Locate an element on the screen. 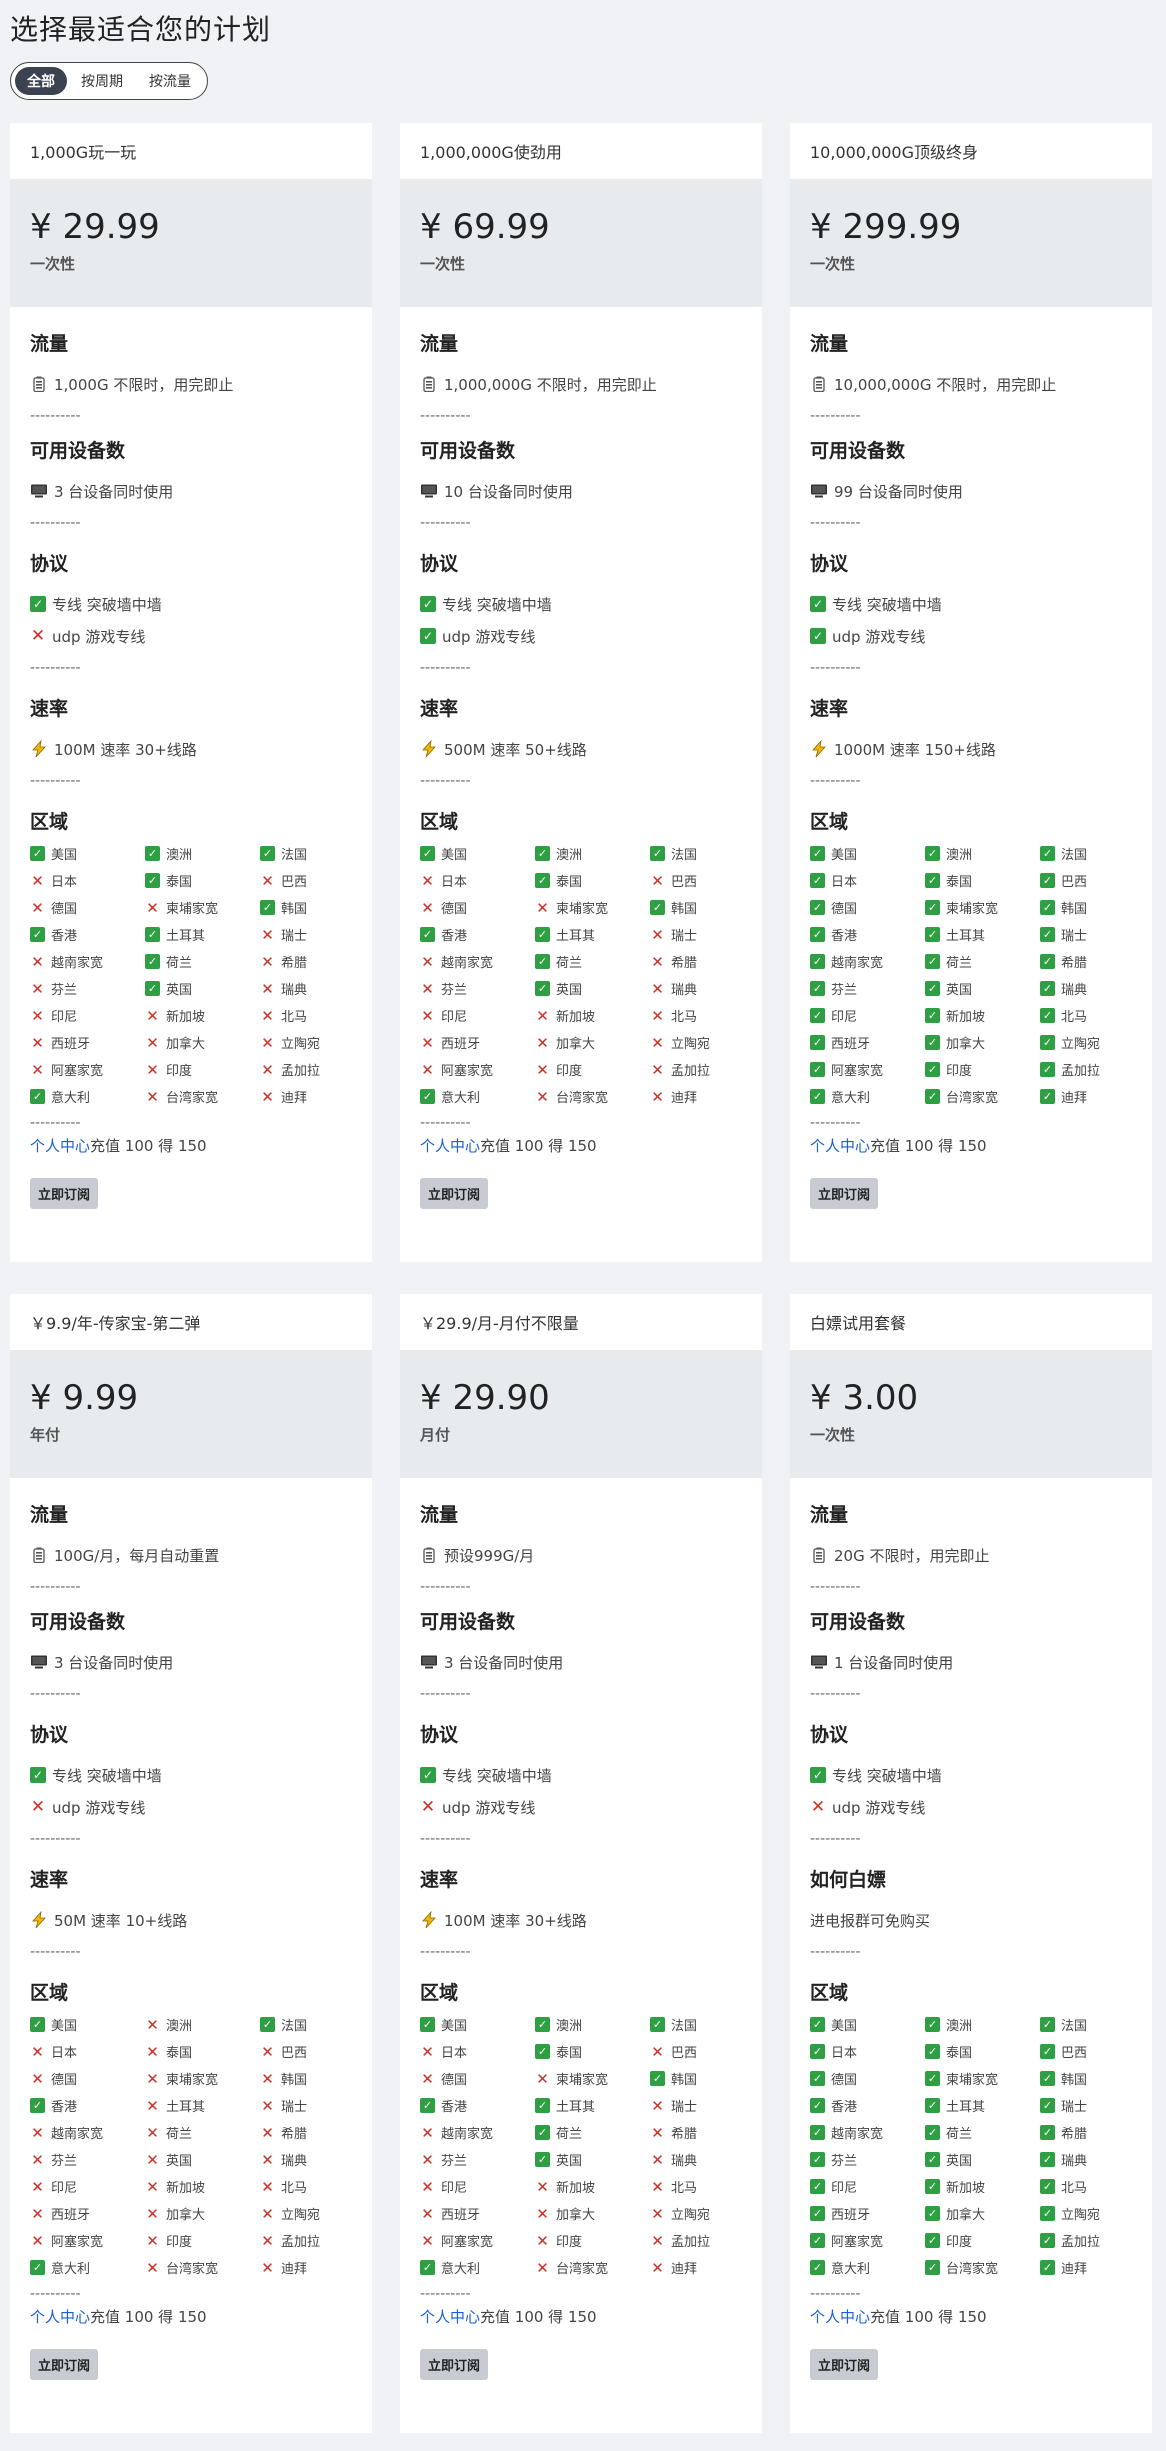  region-item: ✕ 阿塞家宽 is located at coordinates (87, 2240).